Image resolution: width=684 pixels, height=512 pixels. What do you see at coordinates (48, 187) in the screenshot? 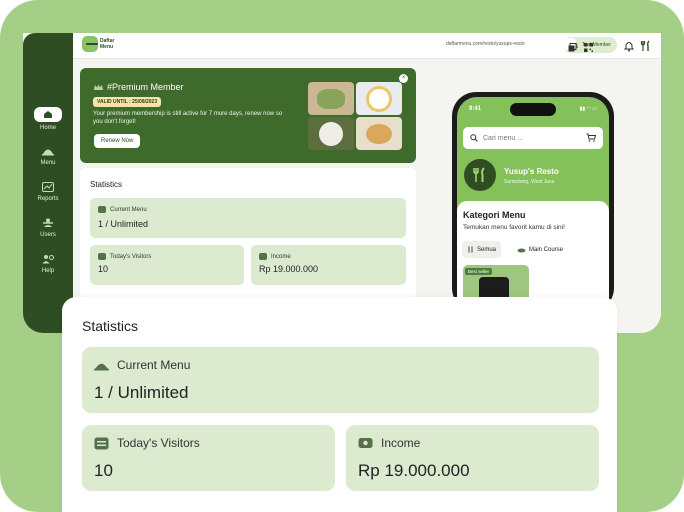
I see `chart-icon` at bounding box center [48, 187].